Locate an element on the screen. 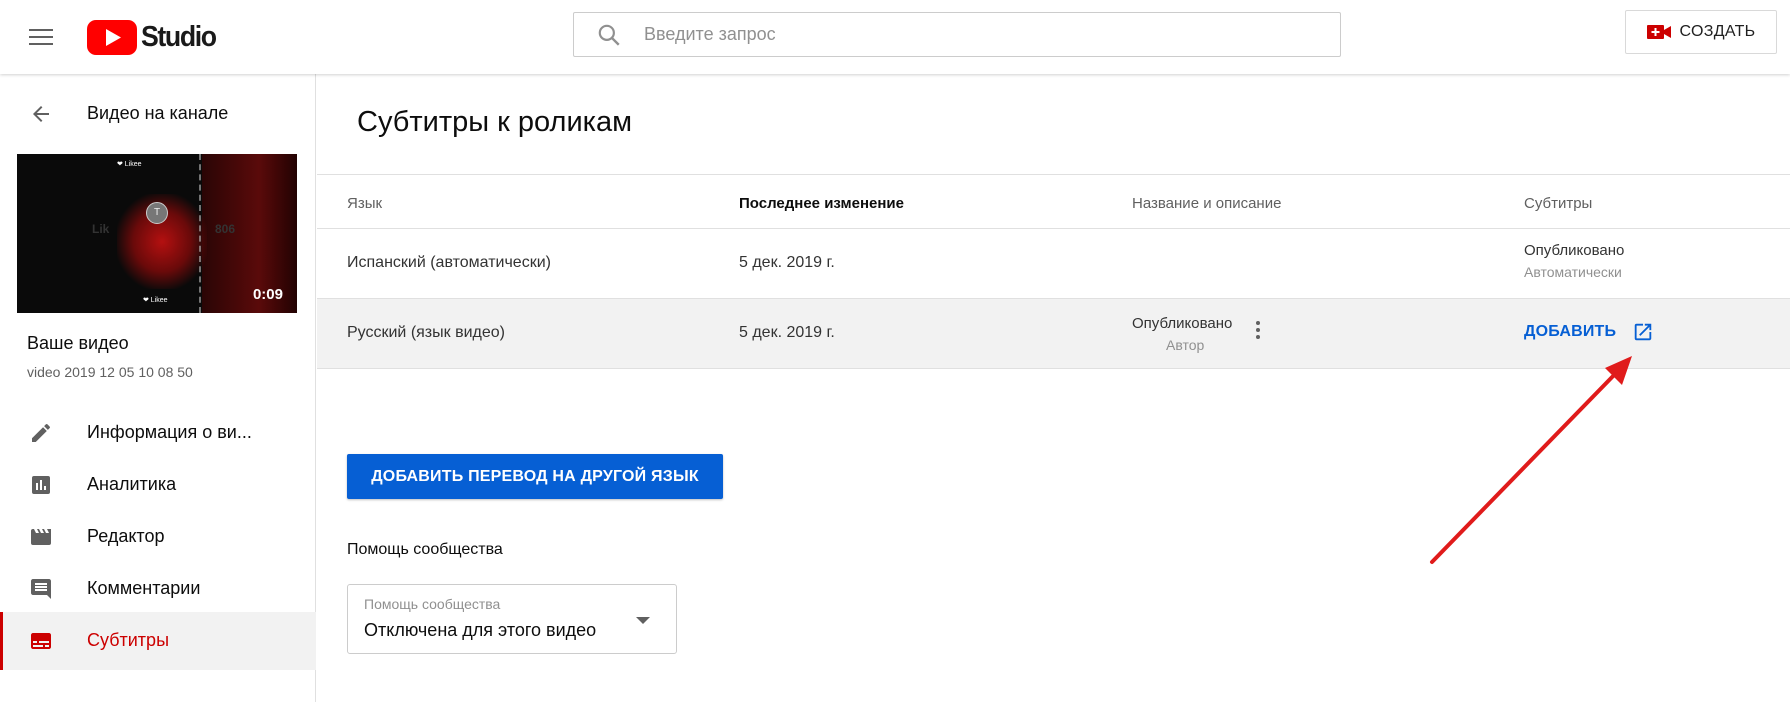  avatar: T is located at coordinates (157, 213).